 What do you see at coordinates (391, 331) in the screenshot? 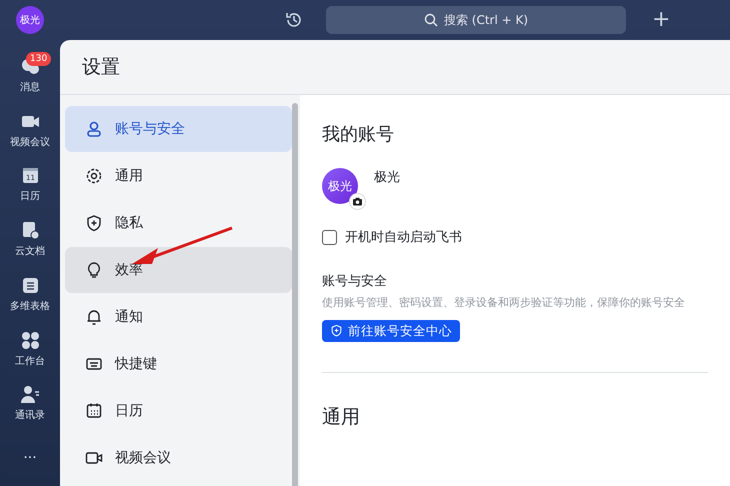
I see `security-center-button: 前往账号安全中心` at bounding box center [391, 331].